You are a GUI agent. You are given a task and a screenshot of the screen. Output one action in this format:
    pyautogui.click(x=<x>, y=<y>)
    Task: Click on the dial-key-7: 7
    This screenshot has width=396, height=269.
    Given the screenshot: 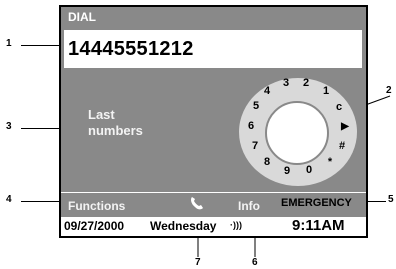 What is the action you would take?
    pyautogui.click(x=255, y=146)
    